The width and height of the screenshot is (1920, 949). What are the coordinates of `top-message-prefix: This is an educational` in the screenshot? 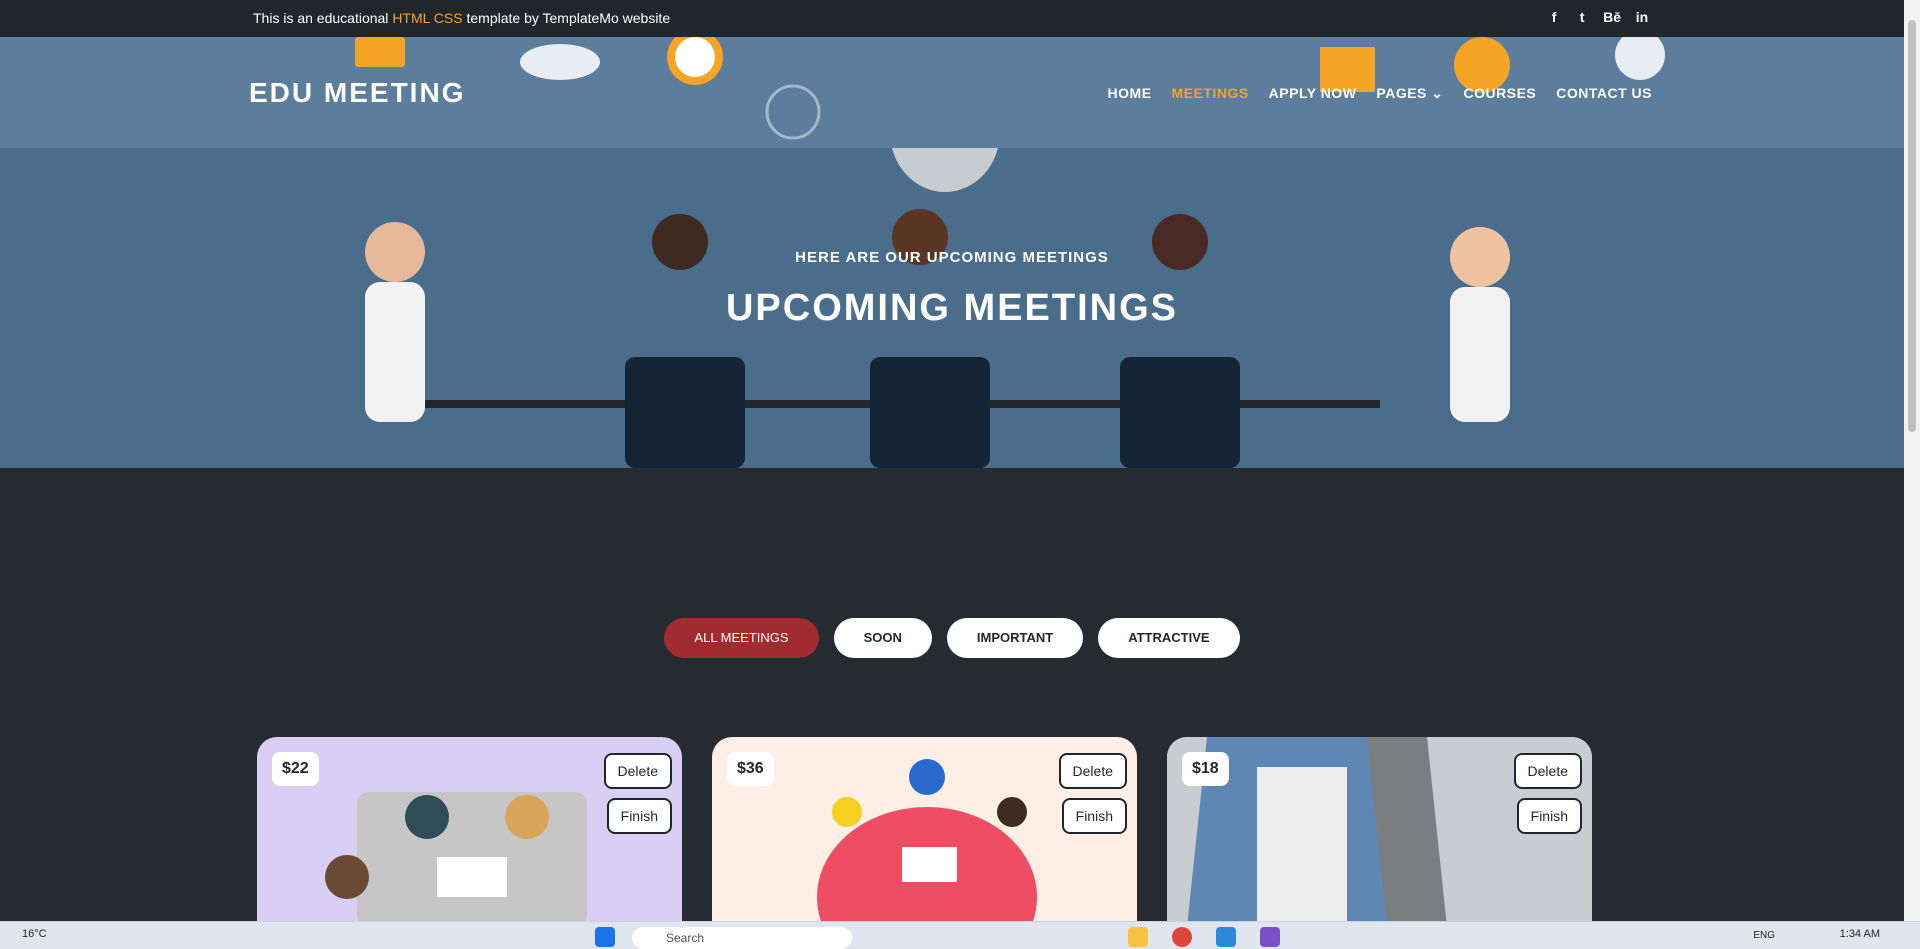 It's located at (323, 18).